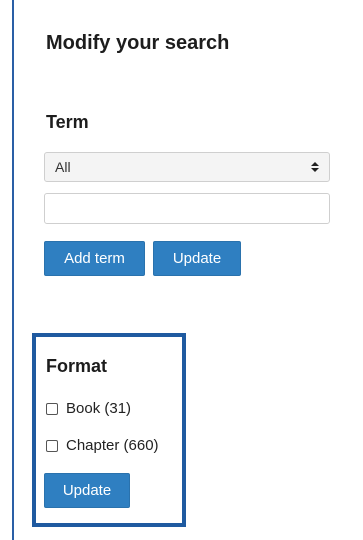 This screenshot has height=540, width=363. I want to click on term-field-select: All, so click(187, 167).